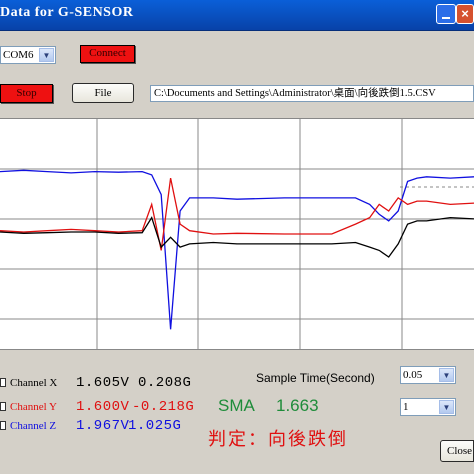 The height and width of the screenshot is (474, 474). Describe the element at coordinates (446, 14) in the screenshot. I see `minimize-button` at that location.